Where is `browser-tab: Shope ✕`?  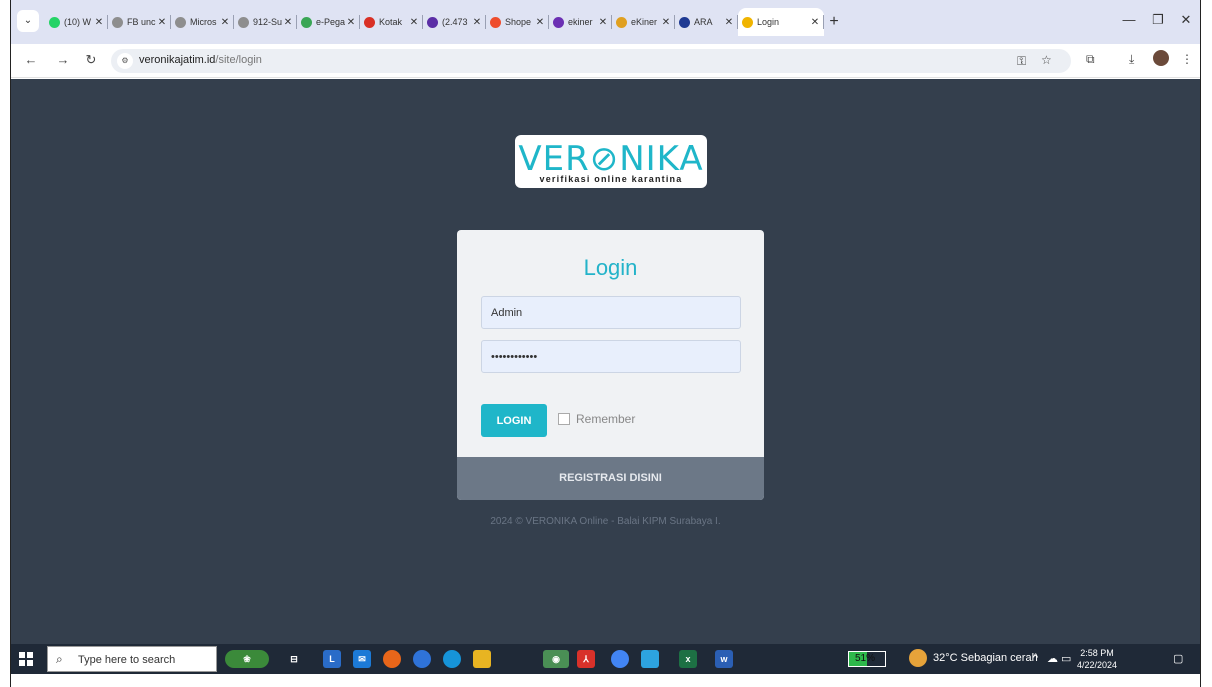 browser-tab: Shope ✕ is located at coordinates (517, 22).